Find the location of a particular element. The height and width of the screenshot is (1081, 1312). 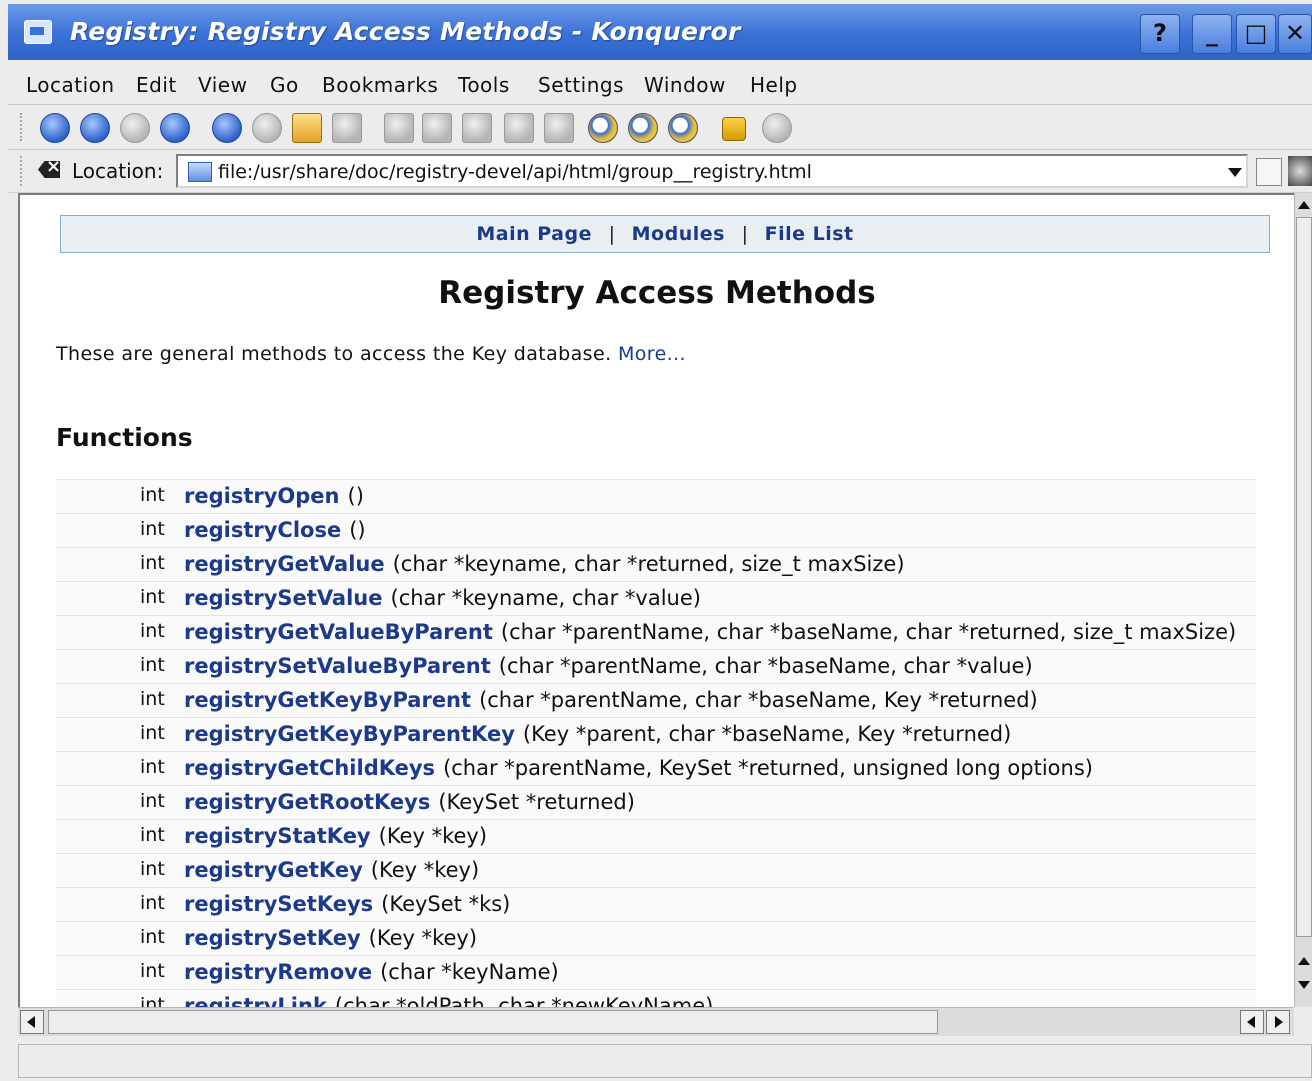

nav-file-list-link: File List is located at coordinates (809, 234).